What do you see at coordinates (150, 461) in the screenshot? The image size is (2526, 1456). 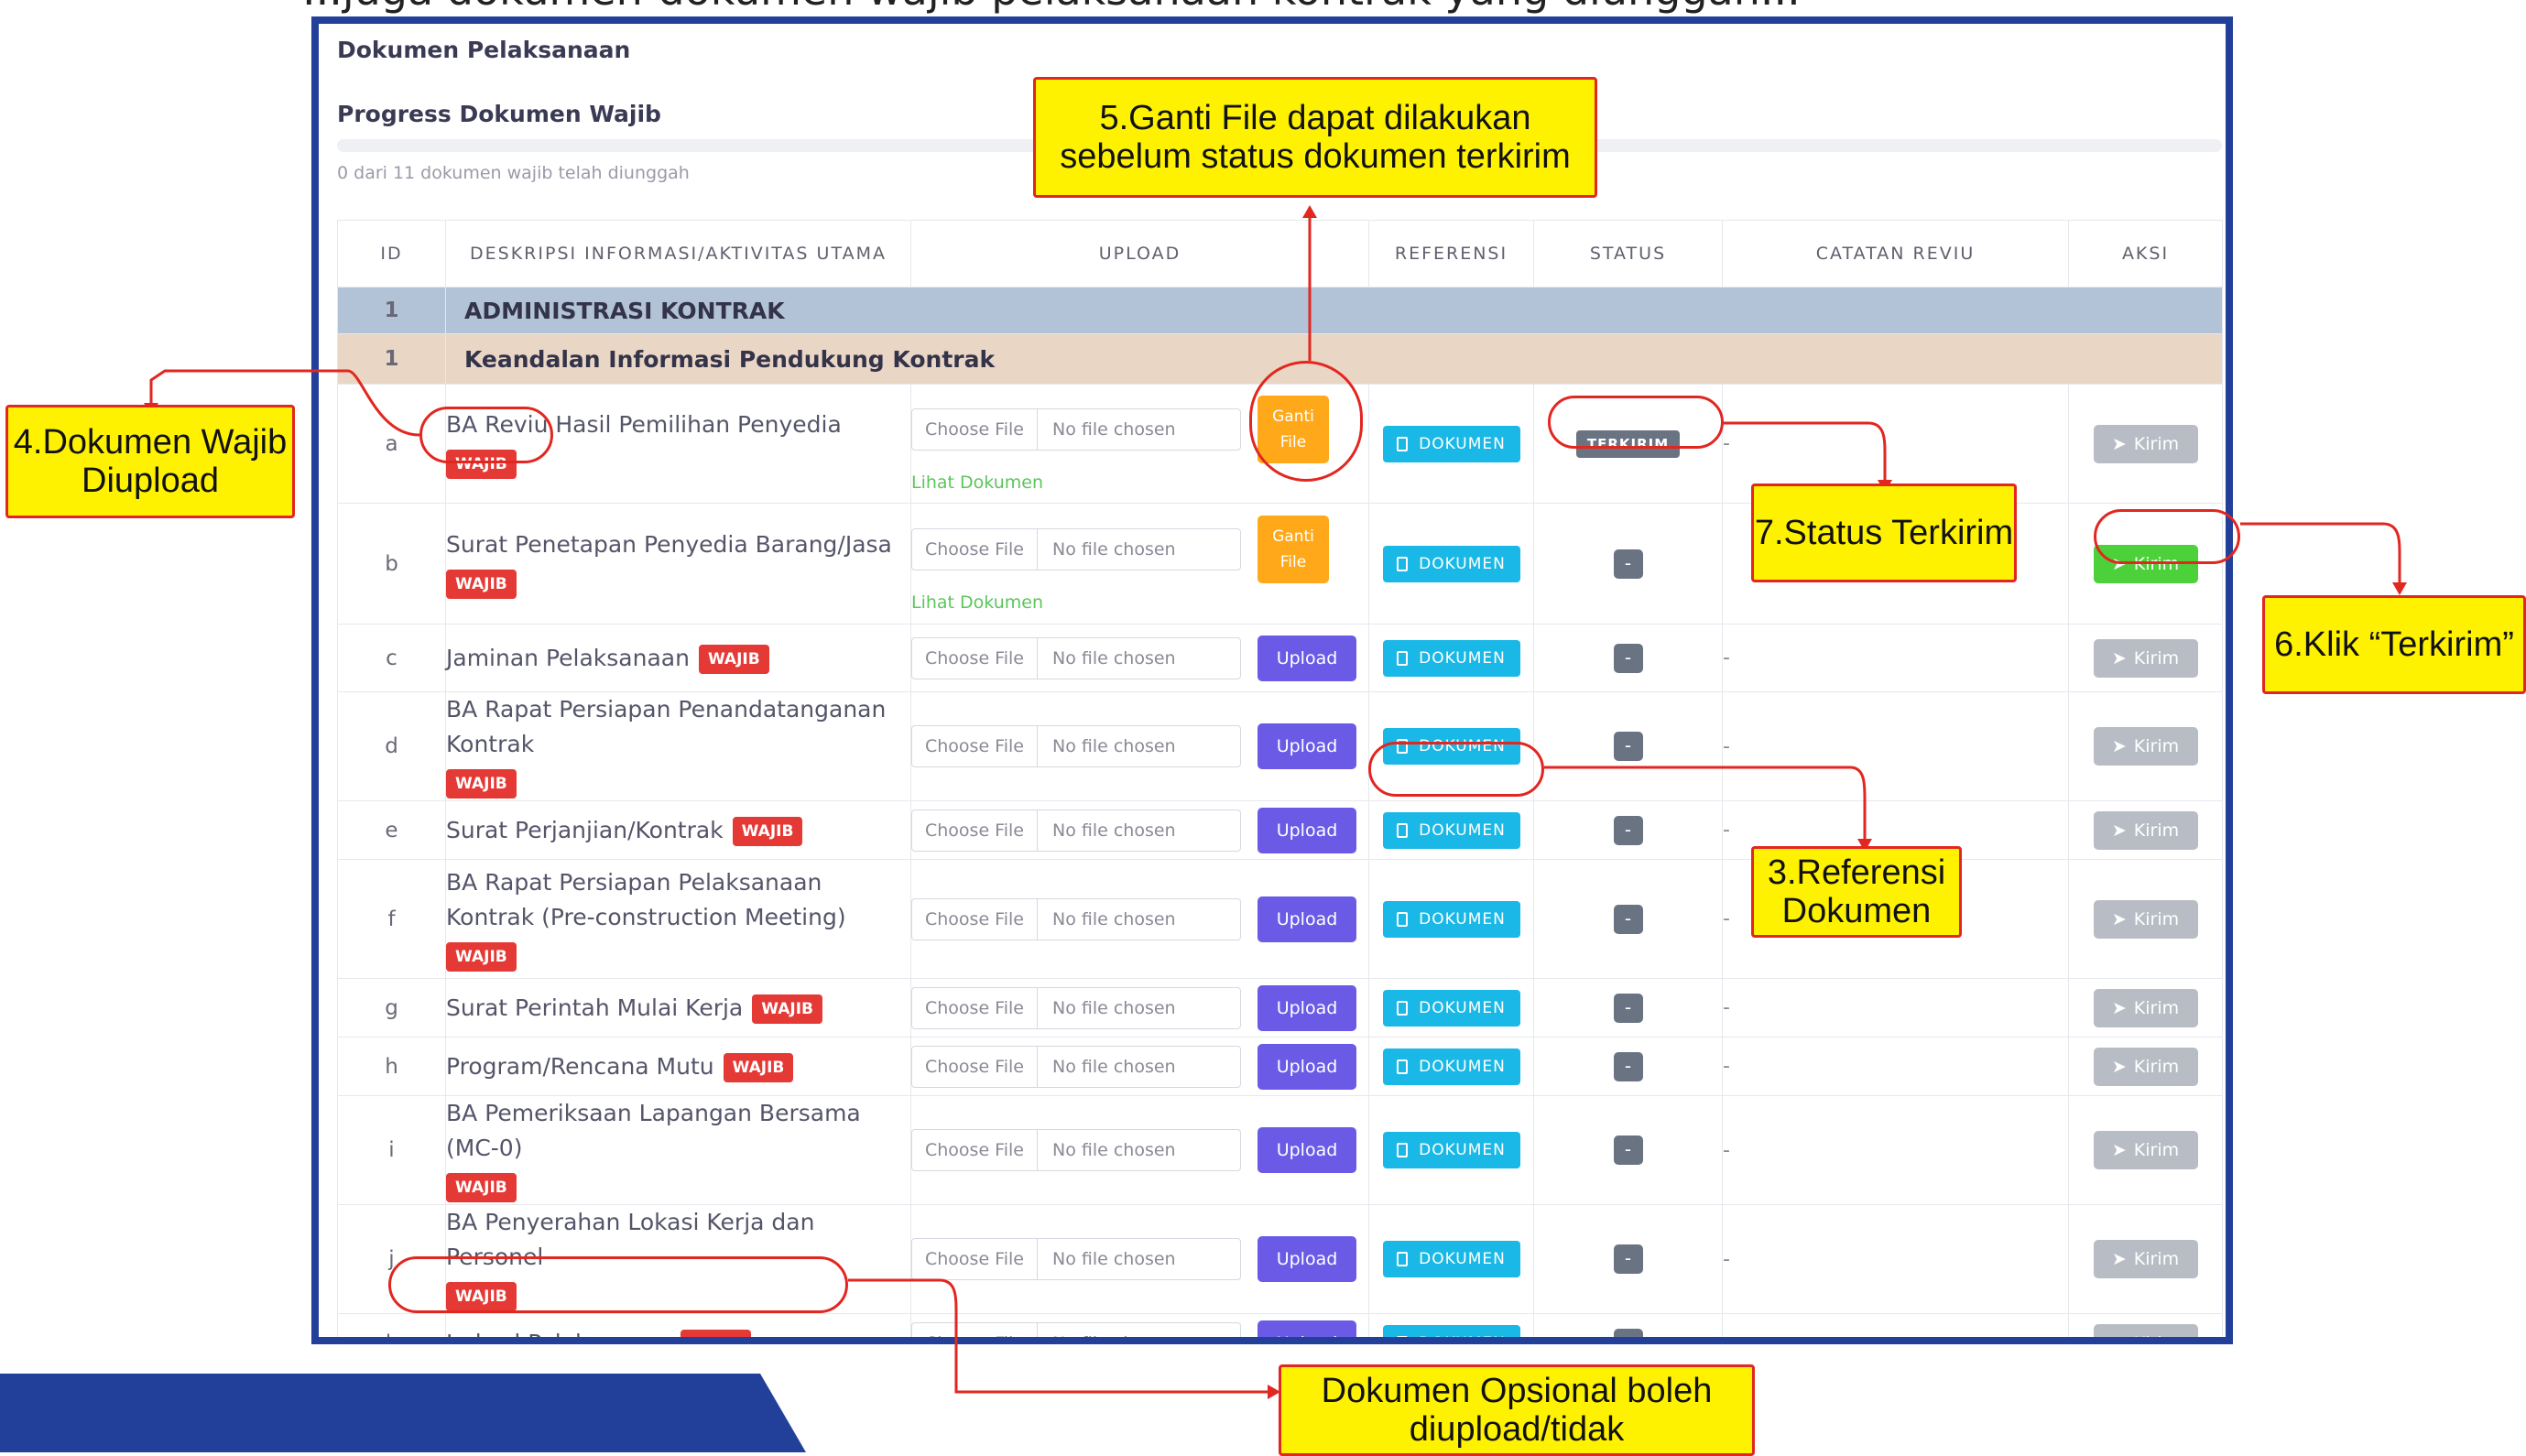 I see `annotation-4: 4.Dokumen Wajib Diupload` at bounding box center [150, 461].